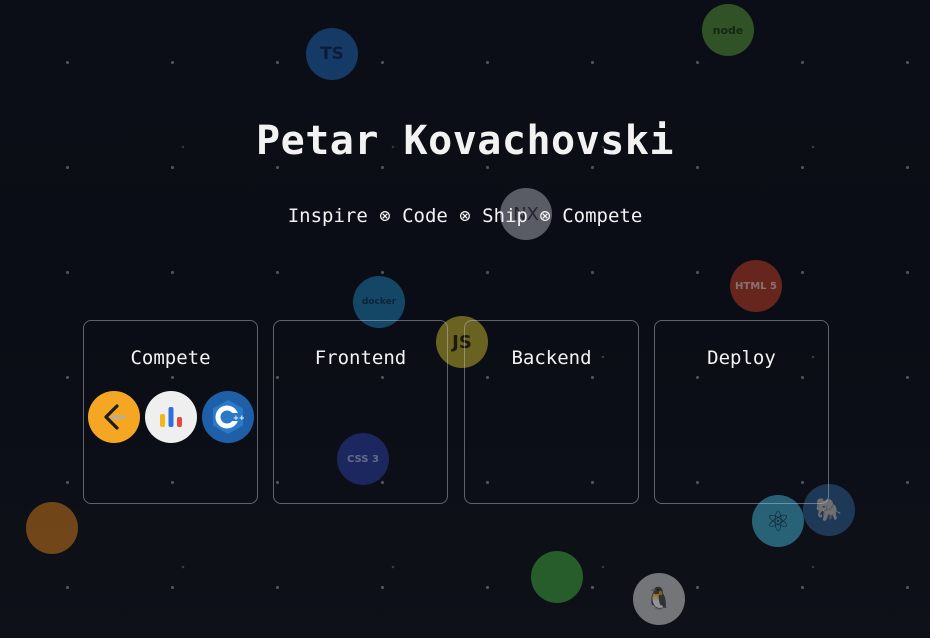  What do you see at coordinates (557, 577) in the screenshot?
I see `spring-icon` at bounding box center [557, 577].